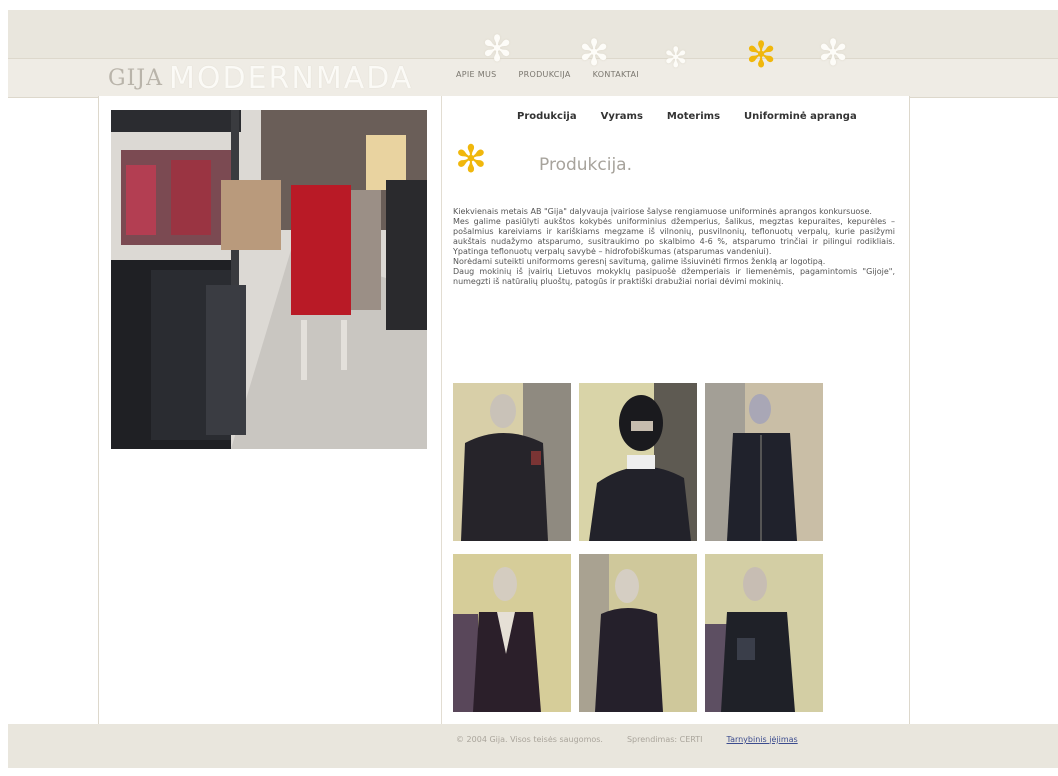  Describe the element at coordinates (638, 547) in the screenshot. I see `product-gallery` at that location.